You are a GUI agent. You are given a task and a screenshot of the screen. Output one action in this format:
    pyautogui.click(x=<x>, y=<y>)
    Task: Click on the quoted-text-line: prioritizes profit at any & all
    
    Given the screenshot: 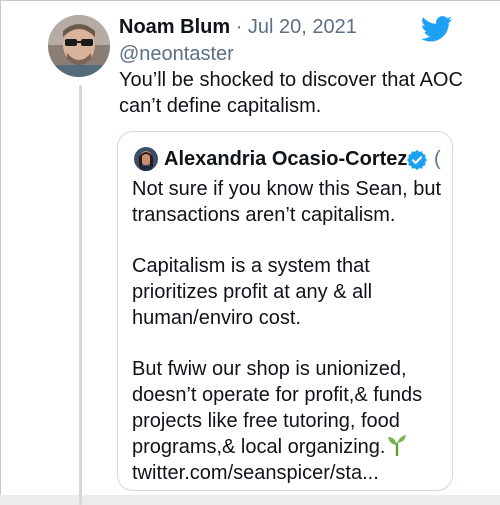 What is the action you would take?
    pyautogui.click(x=252, y=292)
    